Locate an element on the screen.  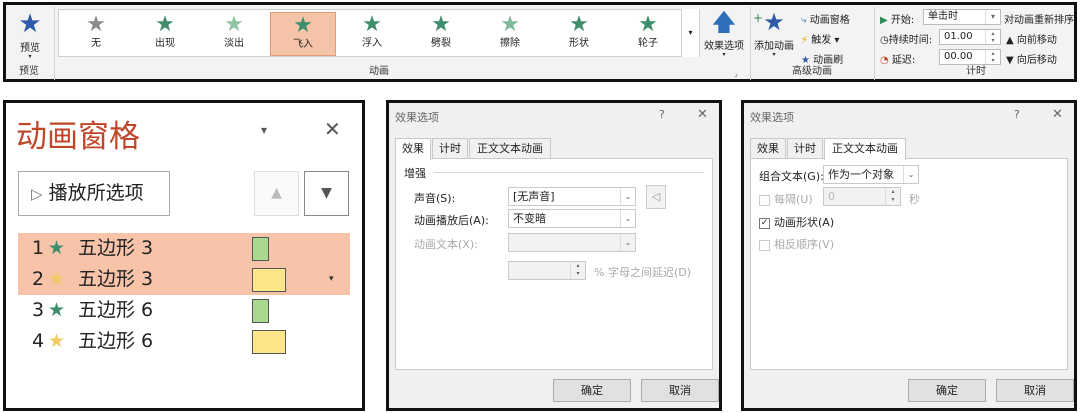
animate-shape-checkbox: ✓ 动画形状(A) is located at coordinates (796, 222).